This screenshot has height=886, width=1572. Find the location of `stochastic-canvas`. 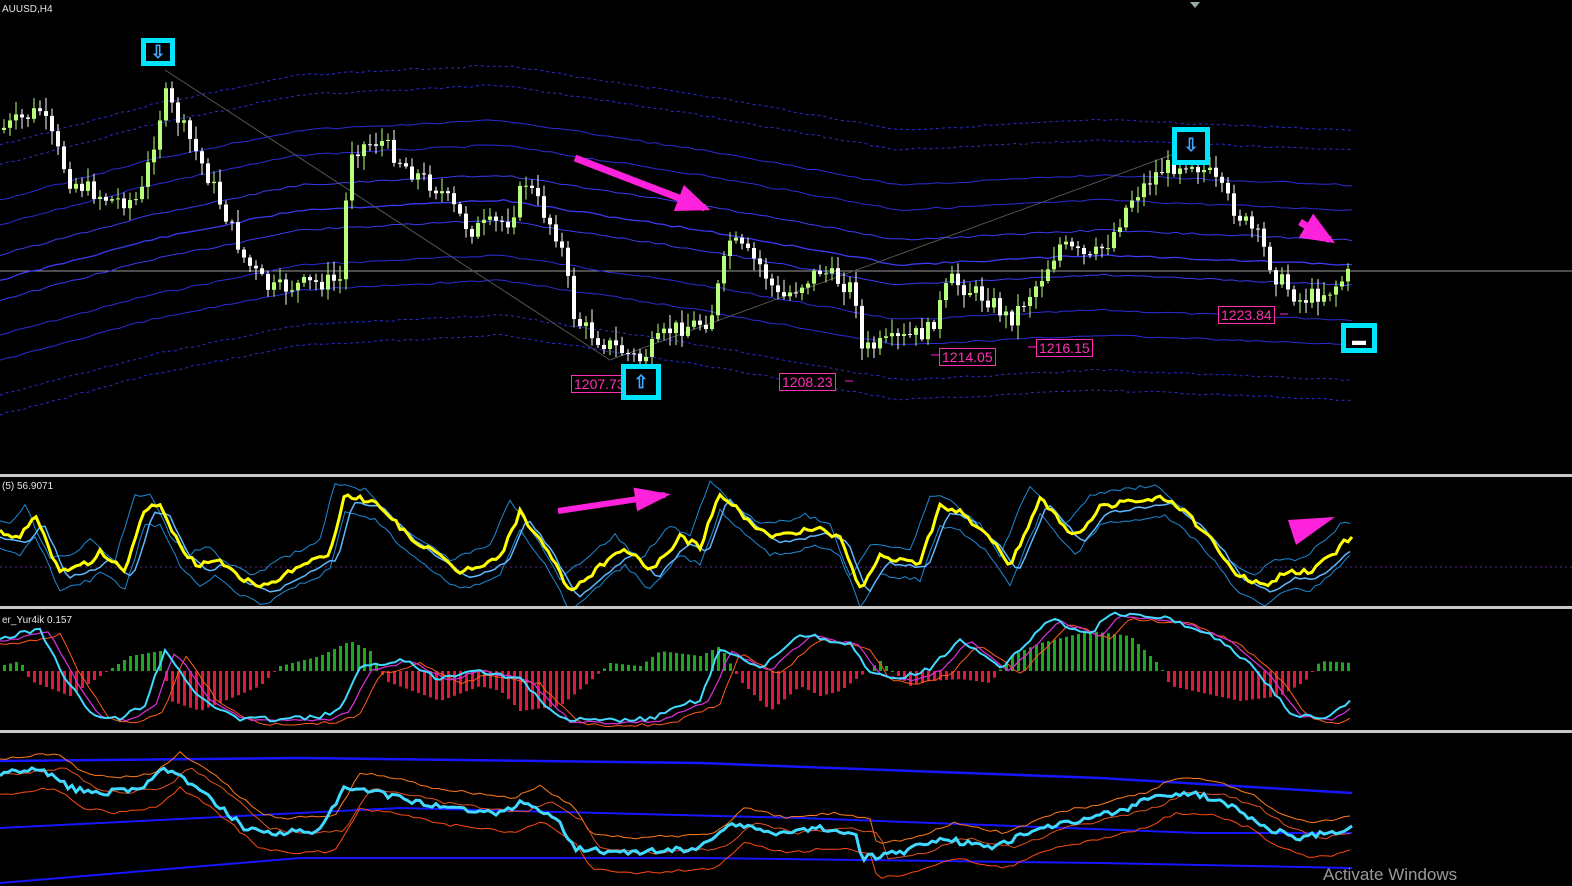

stochastic-canvas is located at coordinates (786, 541).